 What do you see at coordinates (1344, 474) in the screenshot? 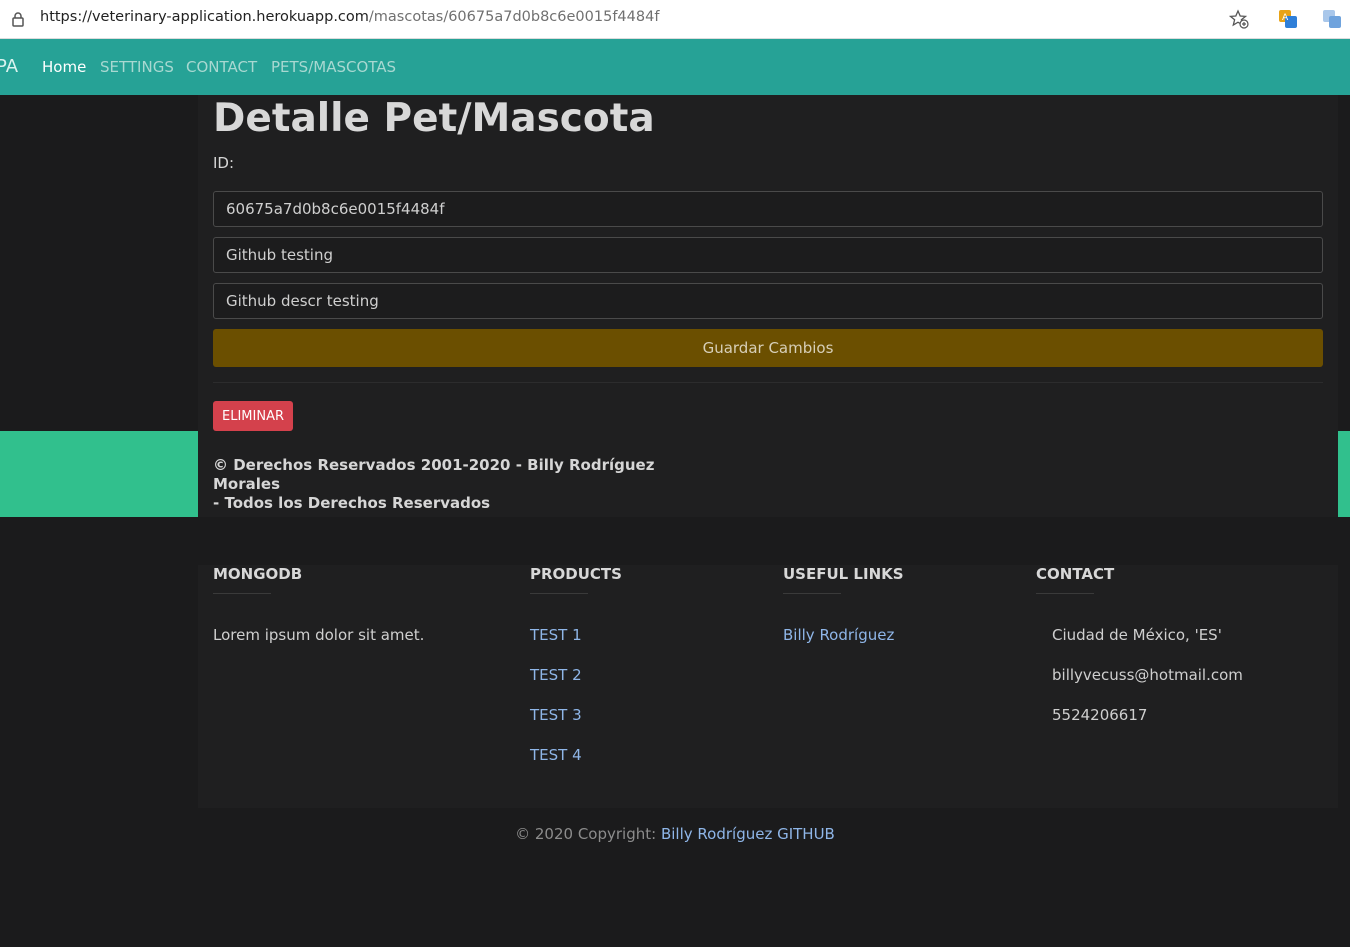
I see `accent-band-right` at bounding box center [1344, 474].